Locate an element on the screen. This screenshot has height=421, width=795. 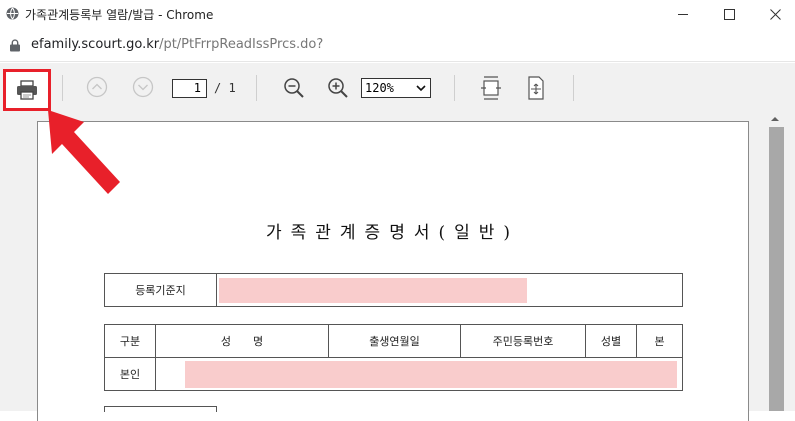
zoom-select: 120% is located at coordinates (396, 88).